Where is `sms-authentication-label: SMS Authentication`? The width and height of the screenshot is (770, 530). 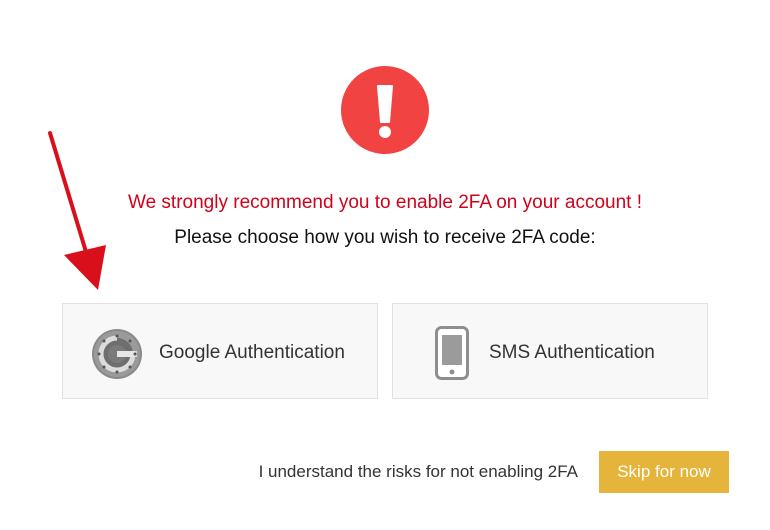 sms-authentication-label: SMS Authentication is located at coordinates (572, 352).